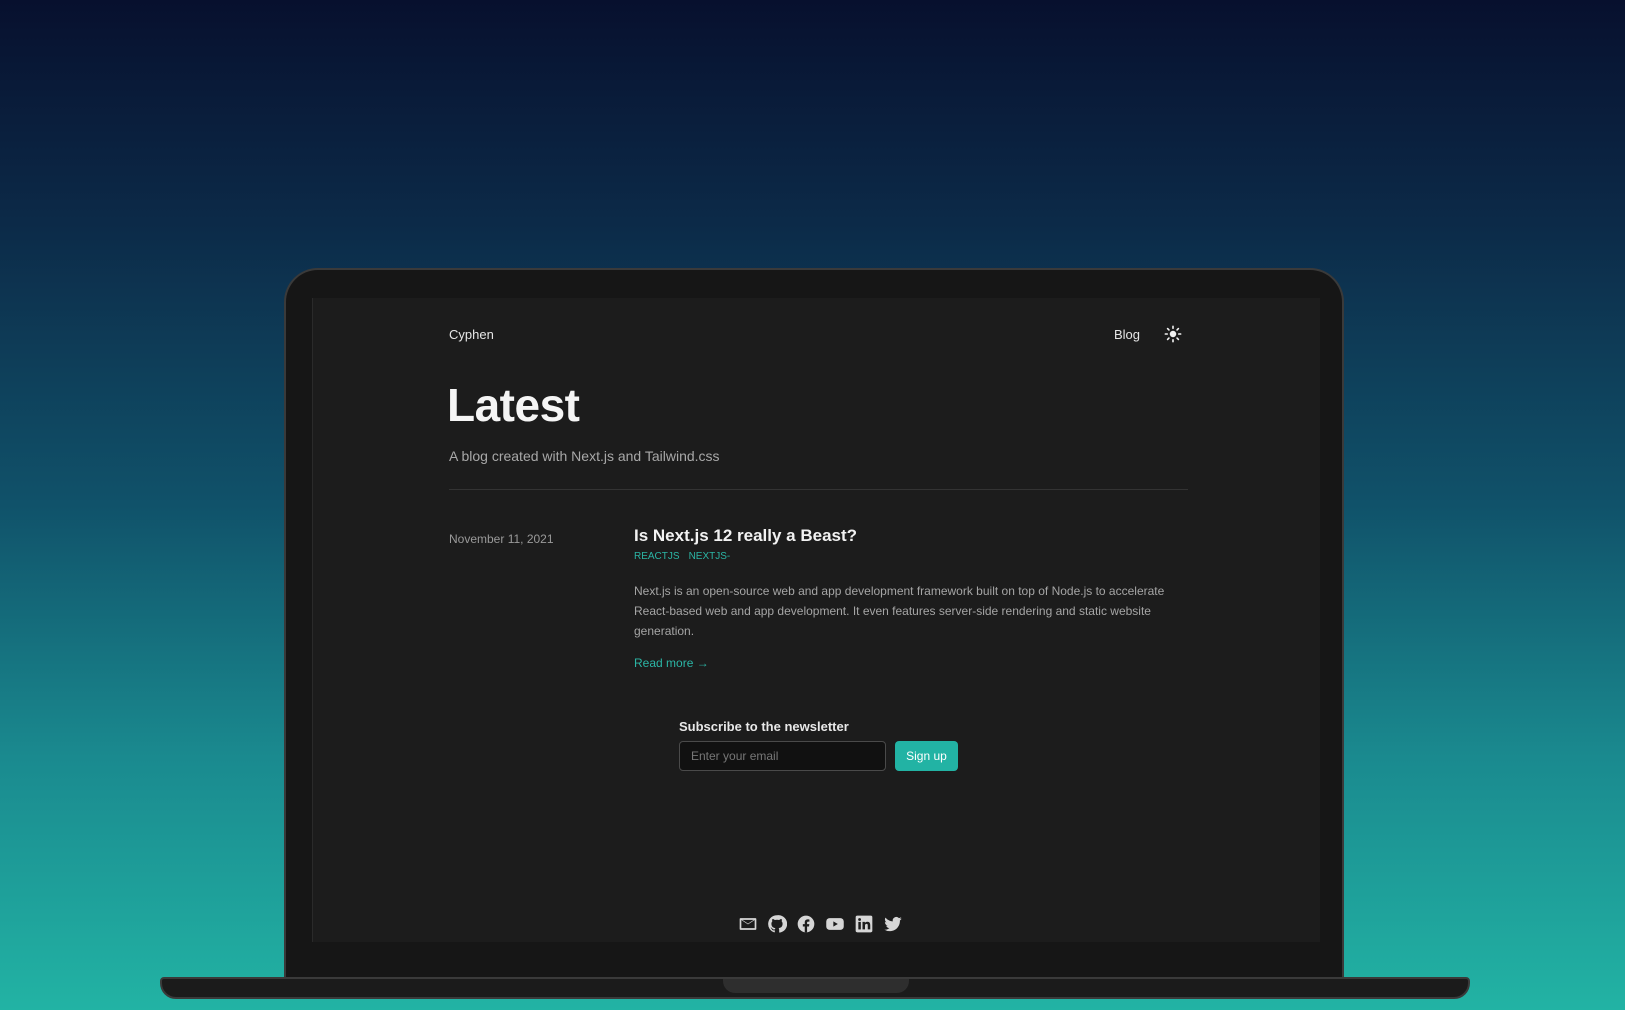 The image size is (1625, 1010). Describe the element at coordinates (764, 726) in the screenshot. I see `newsletter-title: Subscribe to the newsletter` at that location.